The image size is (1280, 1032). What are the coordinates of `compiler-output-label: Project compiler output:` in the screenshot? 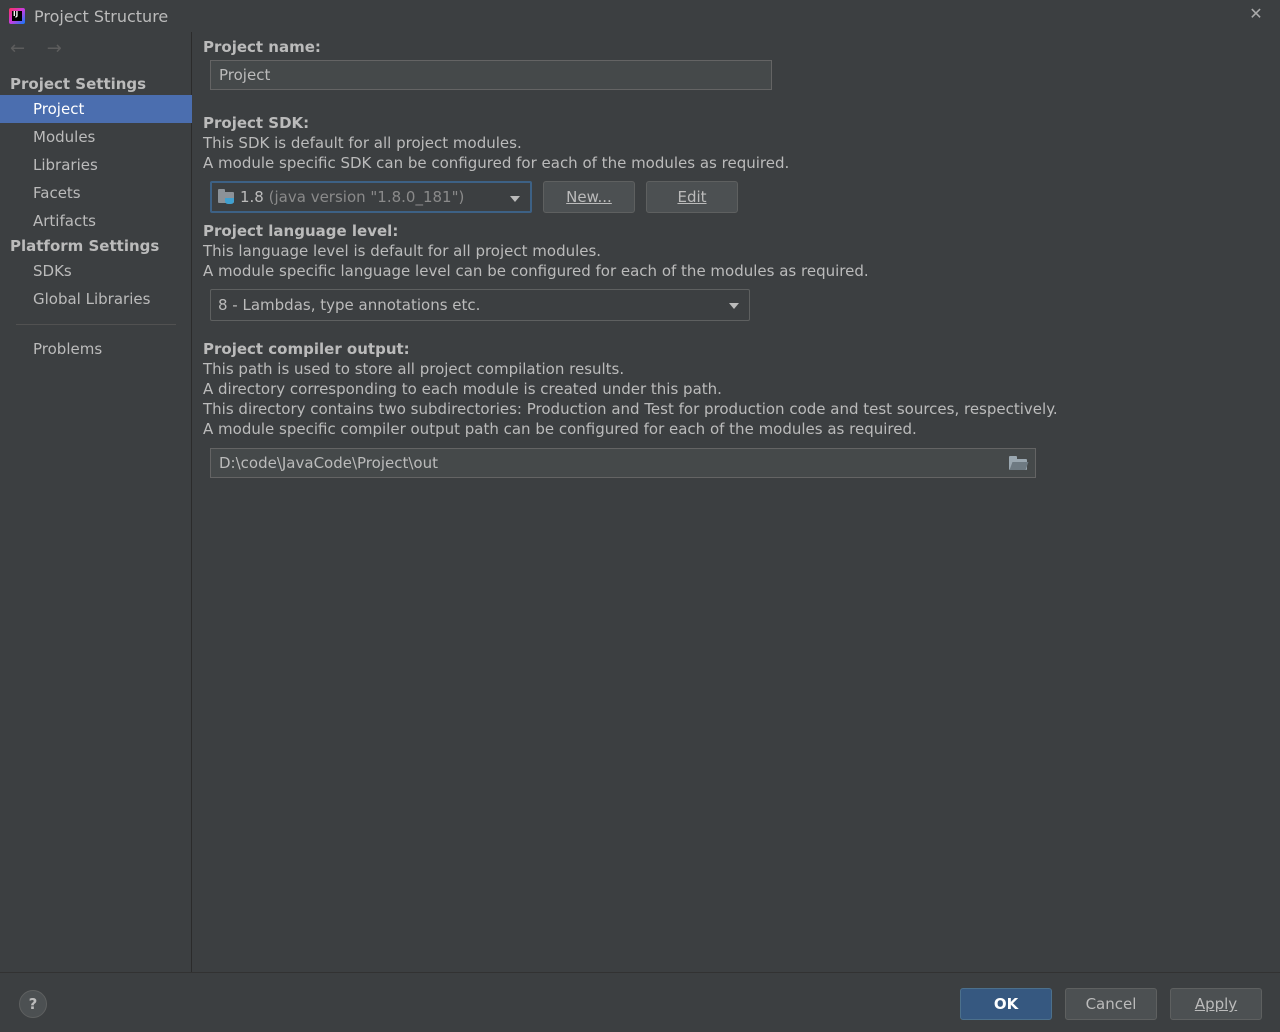 It's located at (306, 349).